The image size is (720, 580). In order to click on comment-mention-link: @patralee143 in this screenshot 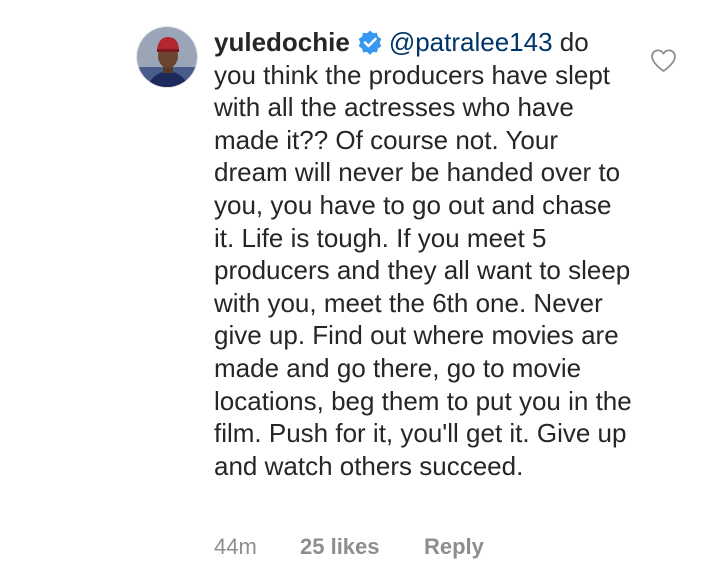, I will do `click(471, 42)`.